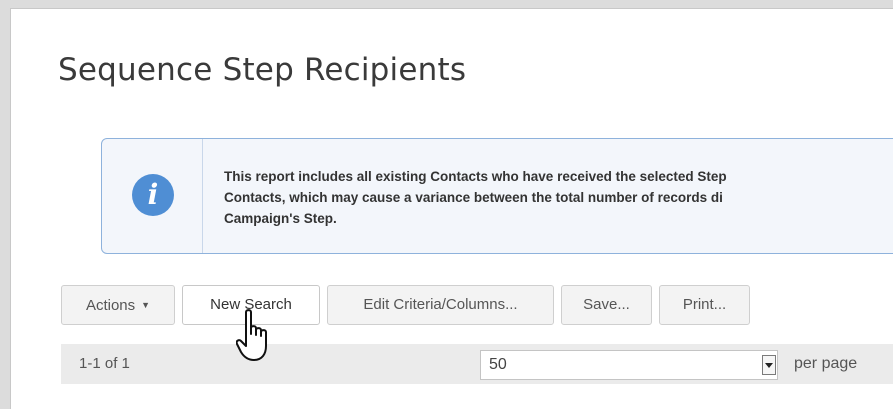  Describe the element at coordinates (629, 365) in the screenshot. I see `per-page-select: 50` at that location.